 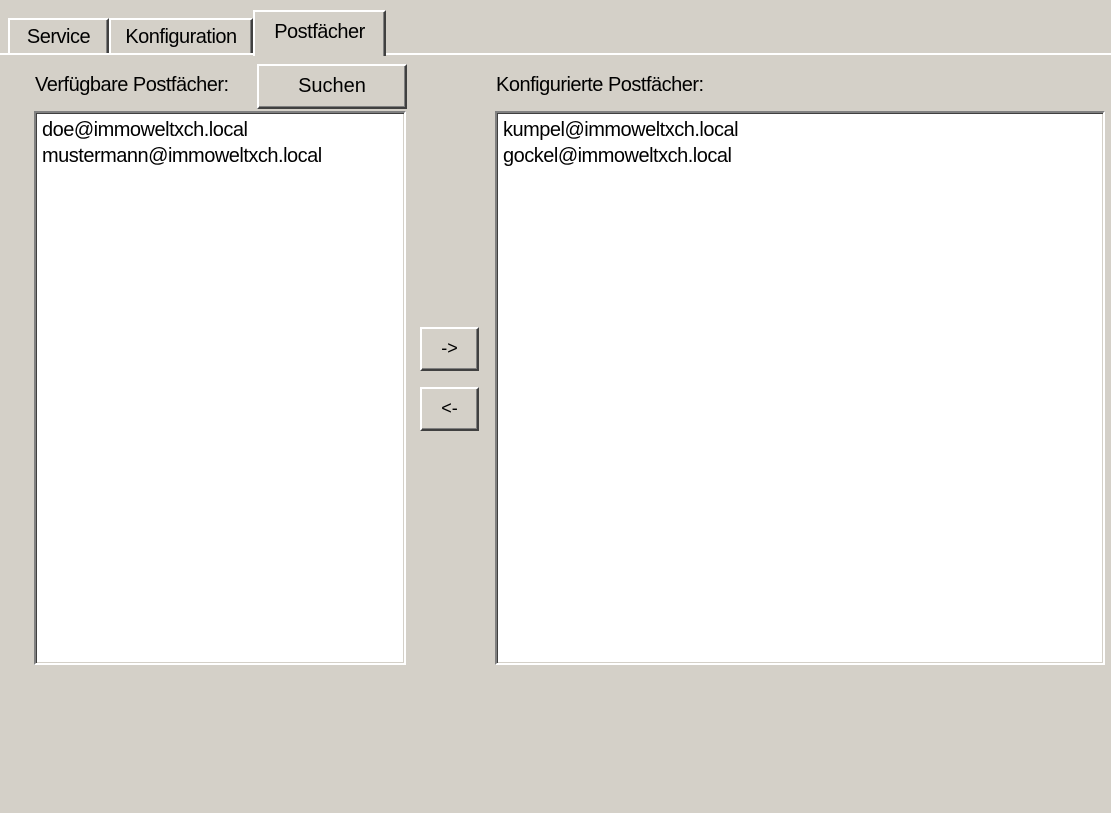 What do you see at coordinates (800, 130) in the screenshot?
I see `list-item: kumpel@immoweltxch.local` at bounding box center [800, 130].